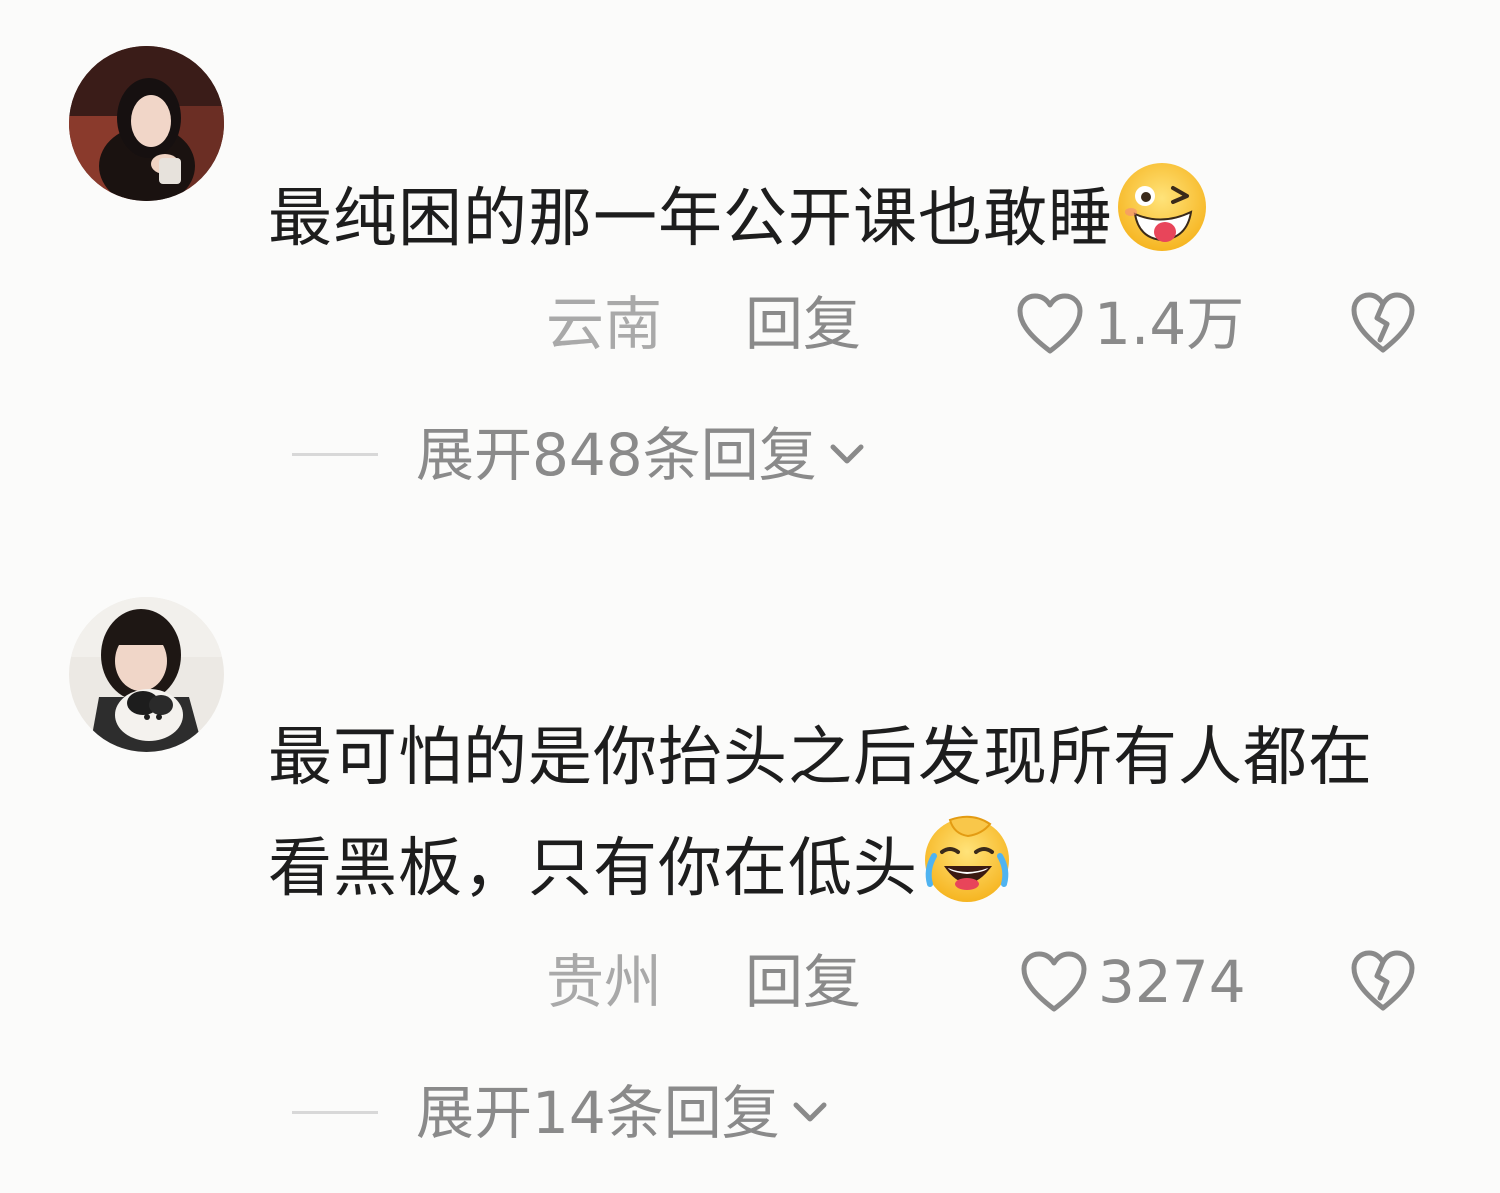 The height and width of the screenshot is (1193, 1500). I want to click on expand-replies: 展开14条回复, so click(750, 1113).